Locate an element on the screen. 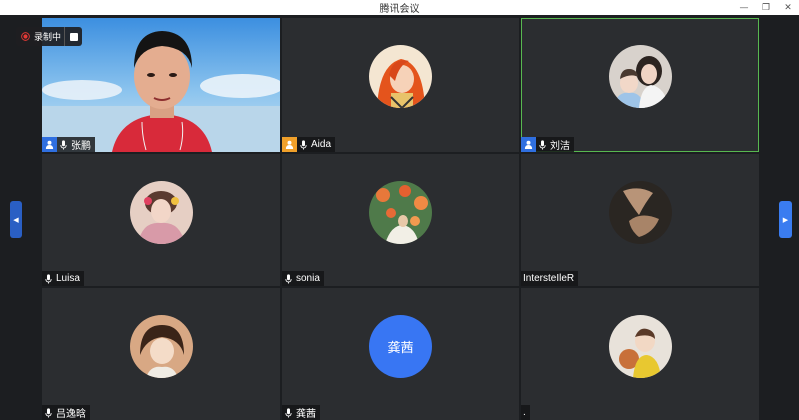 This screenshot has height=420, width=799. participant-name: . is located at coordinates (524, 412).